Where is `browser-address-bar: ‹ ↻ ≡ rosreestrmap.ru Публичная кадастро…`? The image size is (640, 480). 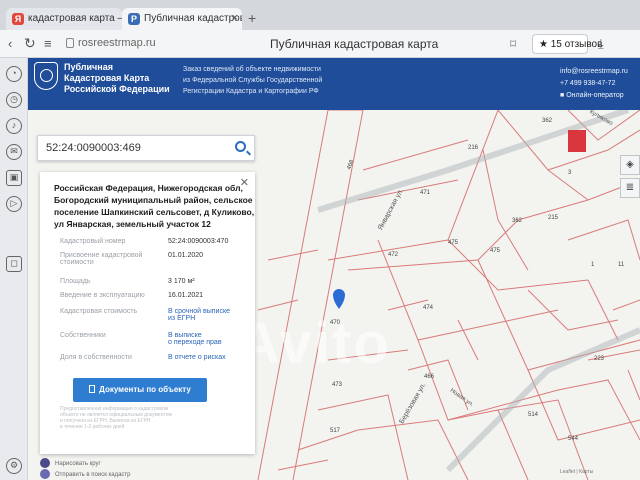 browser-address-bar: ‹ ↻ ≡ rosreestrmap.ru Публичная кадастро… is located at coordinates (320, 44).